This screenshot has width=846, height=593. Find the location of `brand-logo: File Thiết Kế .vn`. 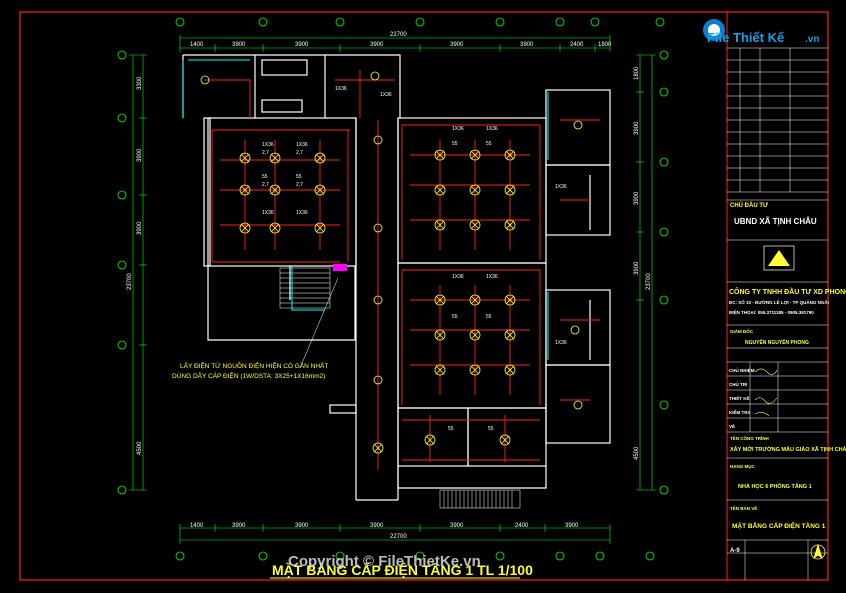

brand-logo: File Thiết Kế .vn is located at coordinates (764, 29).